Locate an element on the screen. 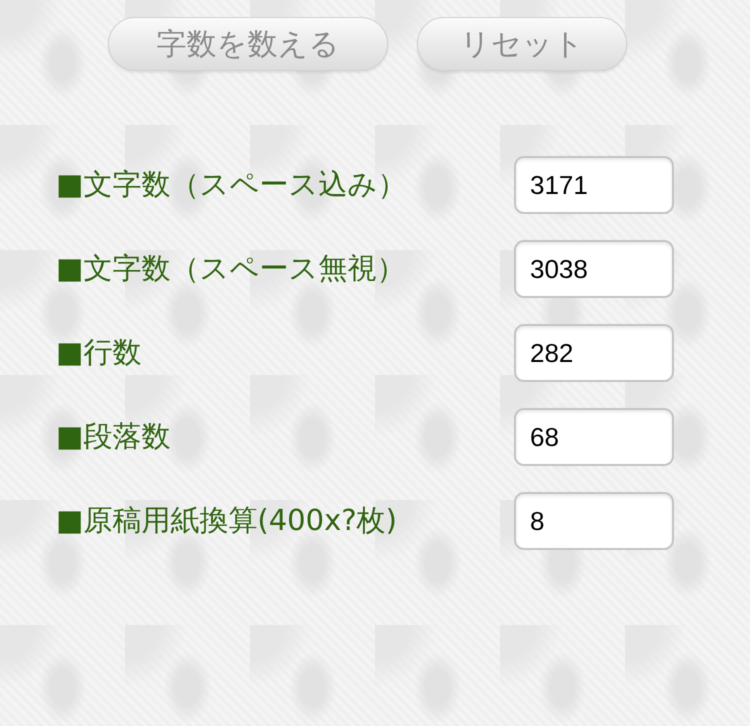 The image size is (750, 726). result-field: 282 is located at coordinates (594, 353).